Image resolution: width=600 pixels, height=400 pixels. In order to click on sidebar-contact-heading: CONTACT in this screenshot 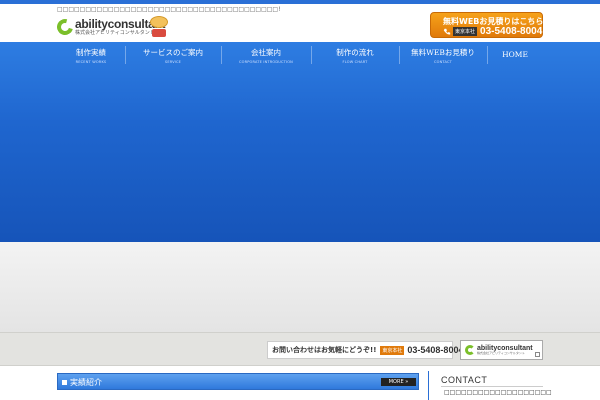, I will do `click(464, 380)`.